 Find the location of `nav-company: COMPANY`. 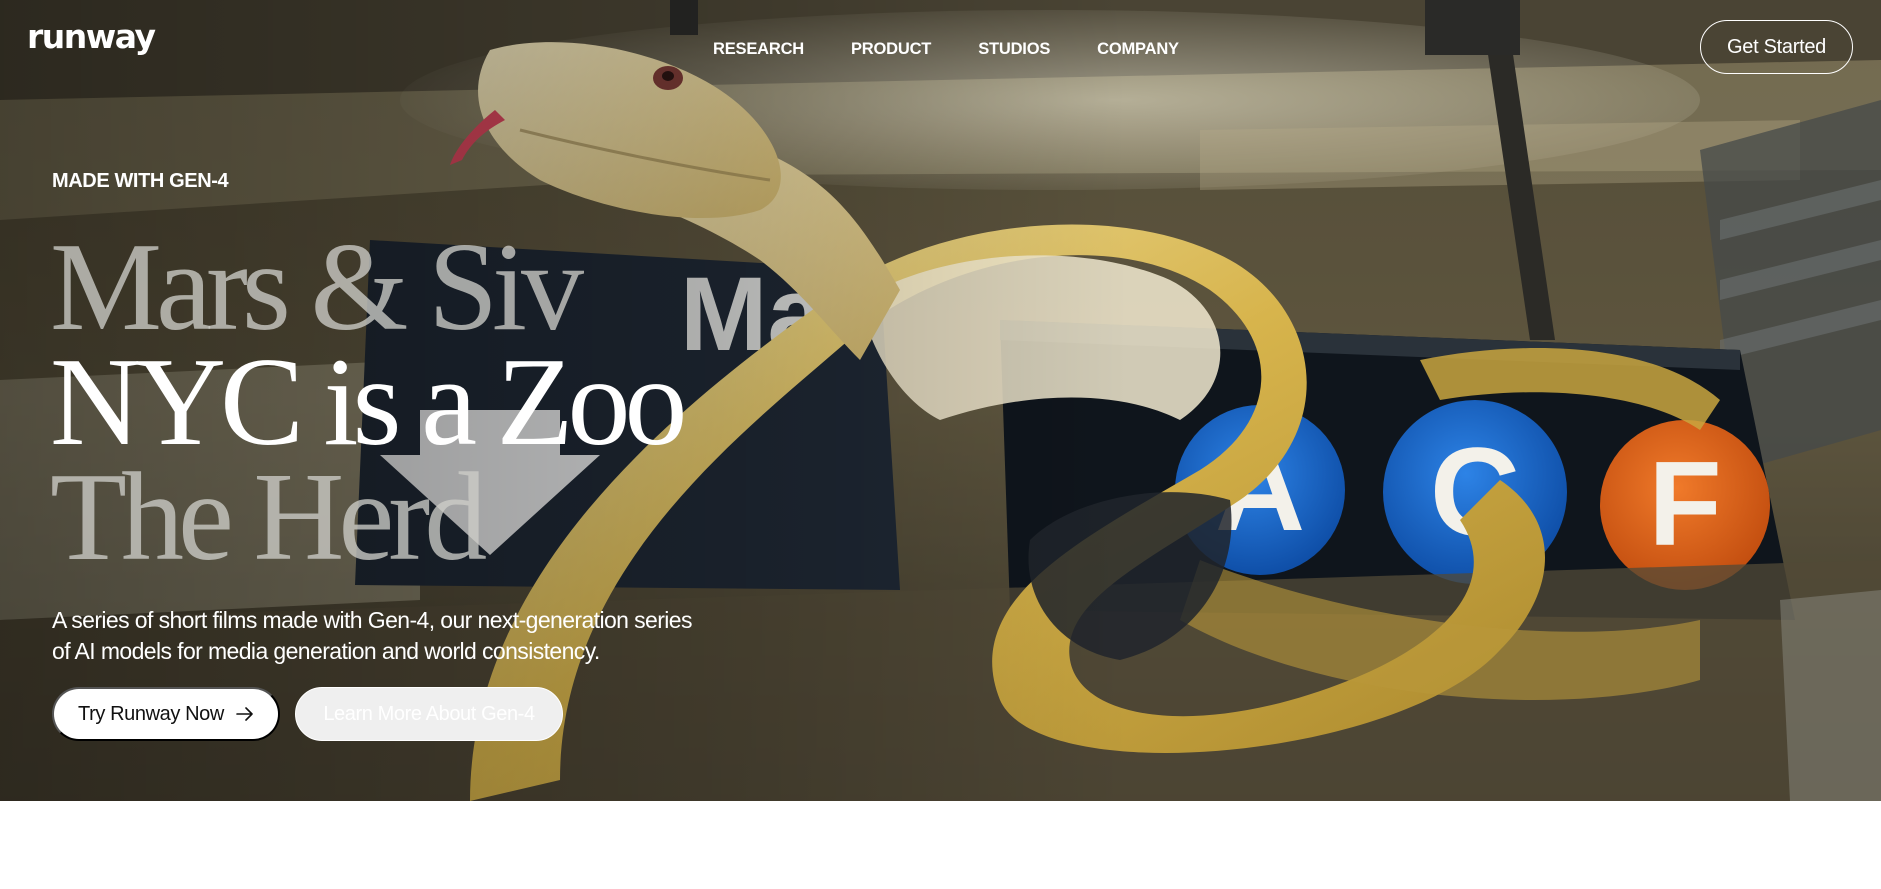

nav-company: COMPANY is located at coordinates (1138, 49).